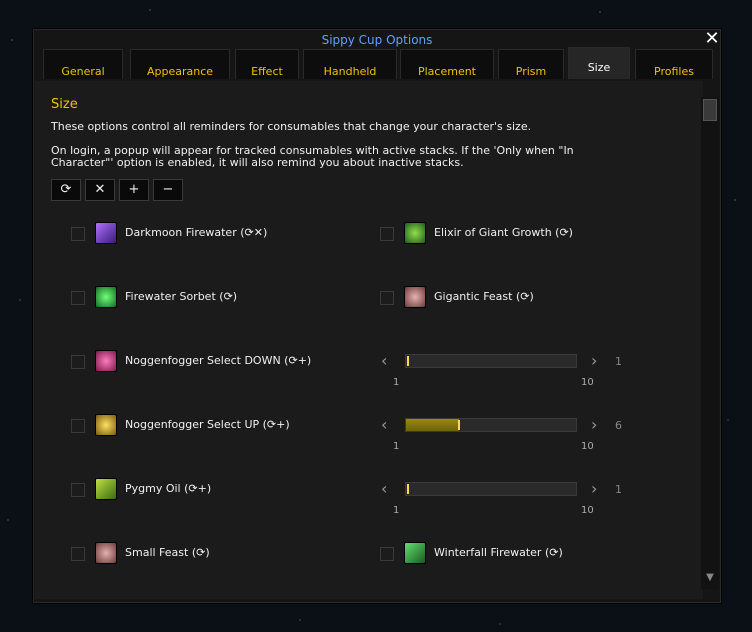  What do you see at coordinates (710, 578) in the screenshot?
I see `scroll-down-icon: ▼` at bounding box center [710, 578].